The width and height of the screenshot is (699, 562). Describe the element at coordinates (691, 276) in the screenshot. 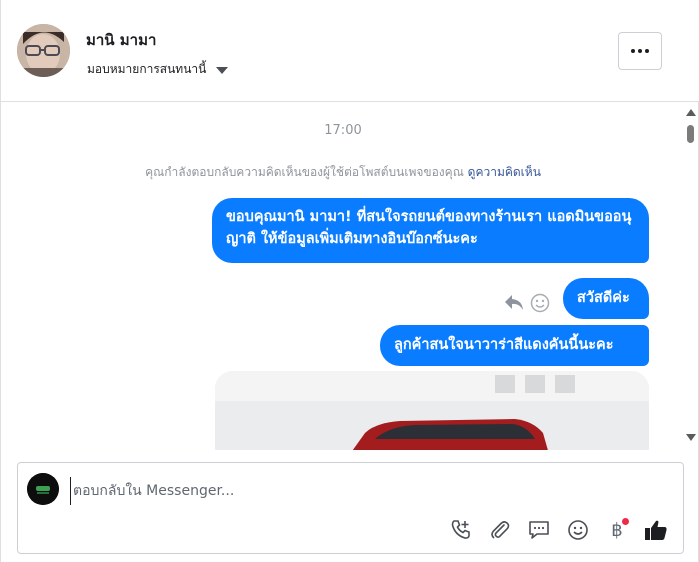

I see `conversation-scrollbar` at that location.